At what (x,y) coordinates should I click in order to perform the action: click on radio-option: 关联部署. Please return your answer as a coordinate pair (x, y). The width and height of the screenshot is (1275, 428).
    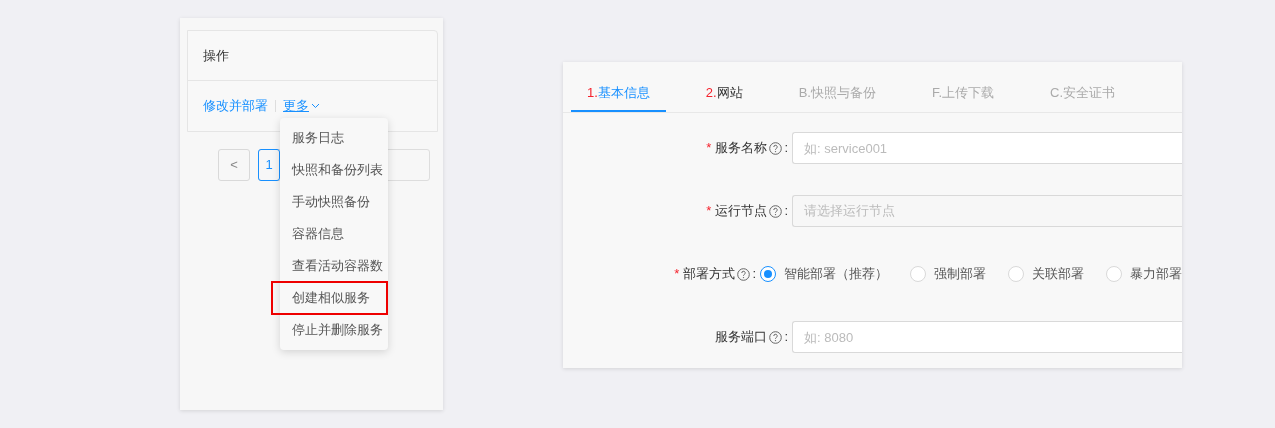
    Looking at the image, I should click on (1046, 274).